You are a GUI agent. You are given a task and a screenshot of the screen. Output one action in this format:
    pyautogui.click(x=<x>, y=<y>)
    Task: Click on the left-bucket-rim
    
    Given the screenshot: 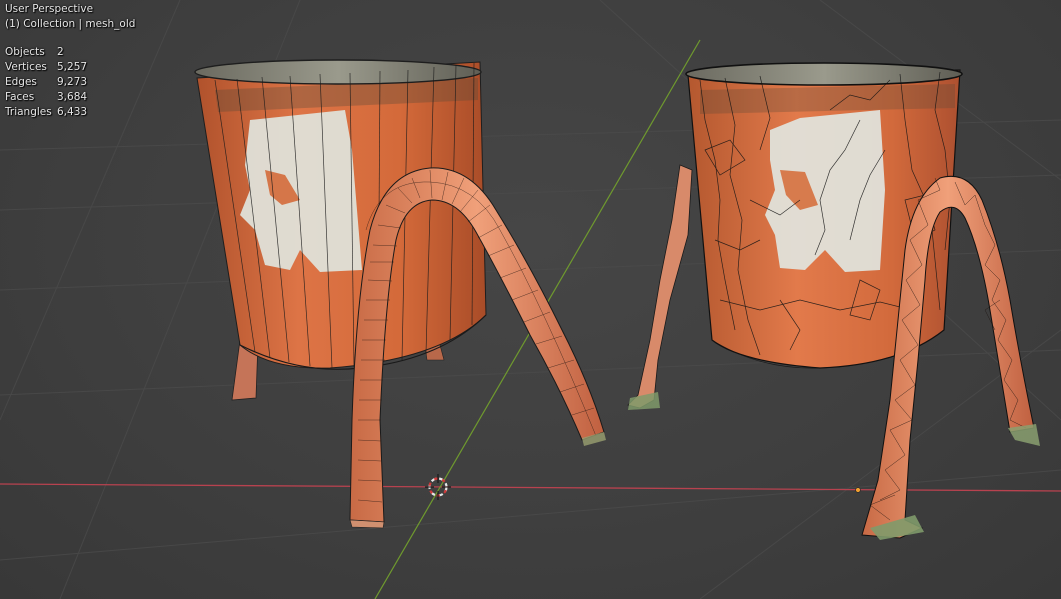 What is the action you would take?
    pyautogui.click(x=338, y=72)
    